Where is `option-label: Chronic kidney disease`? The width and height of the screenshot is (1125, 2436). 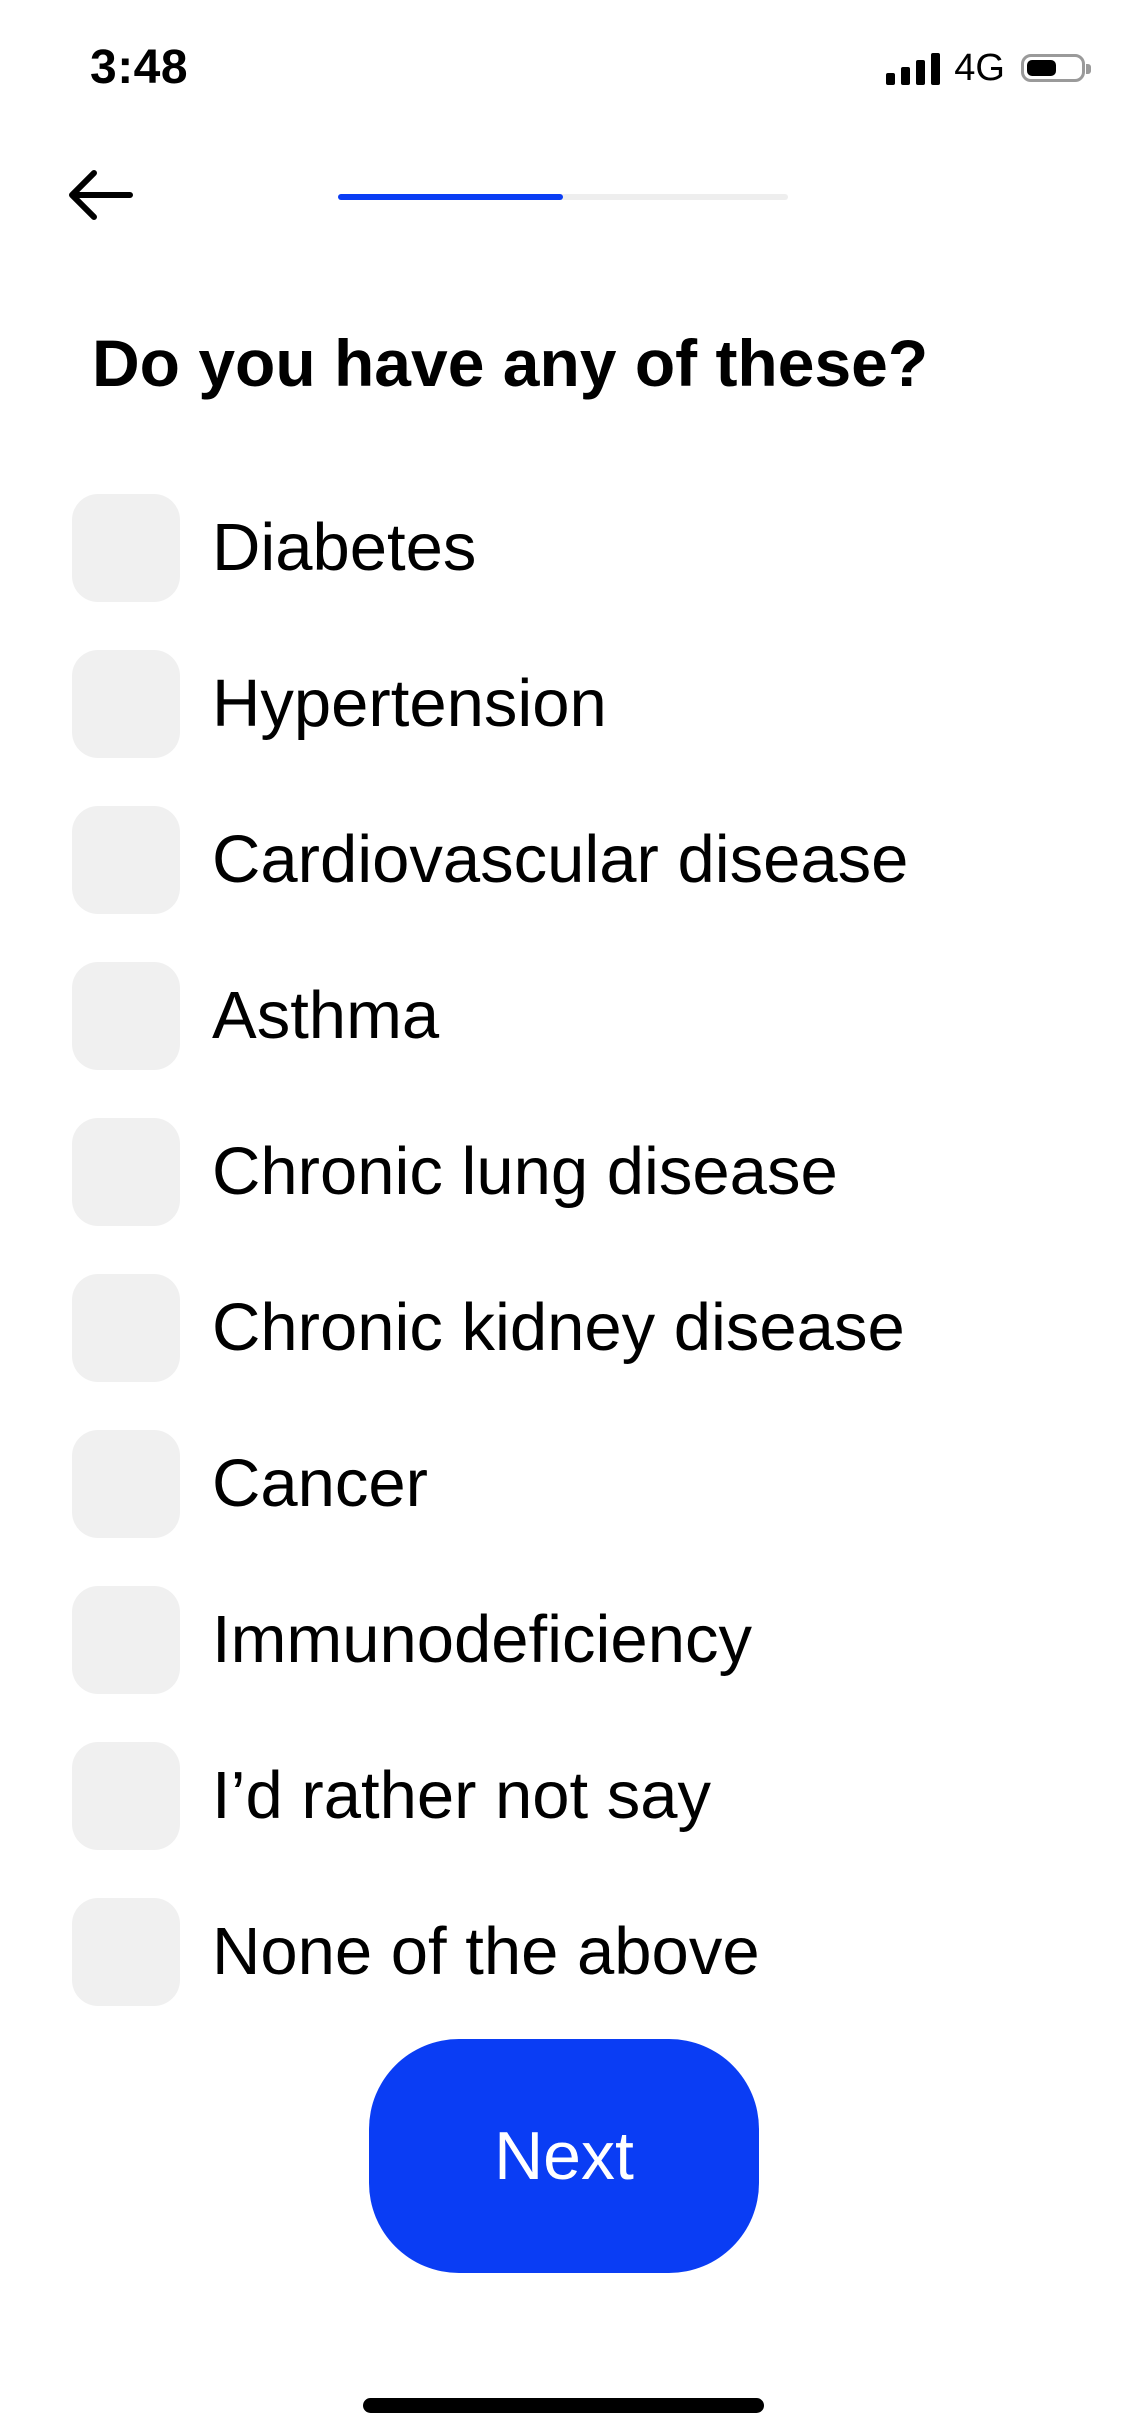 option-label: Chronic kidney disease is located at coordinates (558, 1327).